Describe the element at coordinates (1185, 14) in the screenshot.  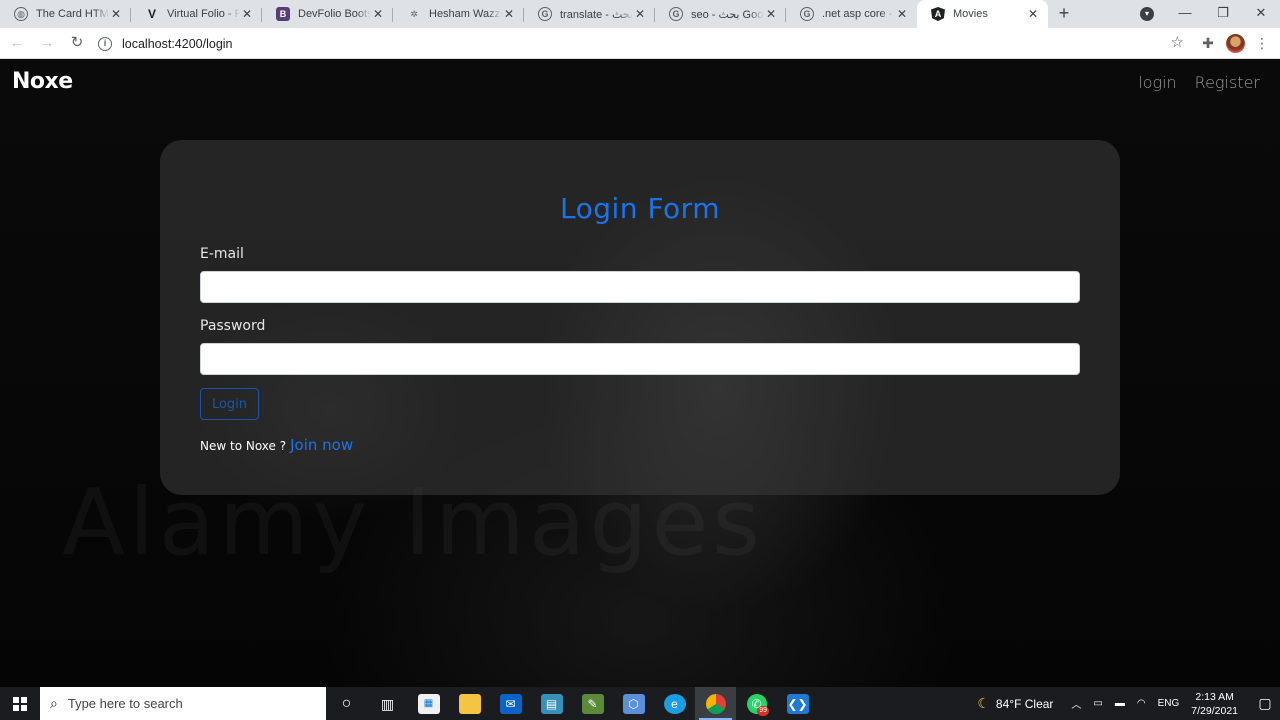
I see `minimize-button: —` at that location.